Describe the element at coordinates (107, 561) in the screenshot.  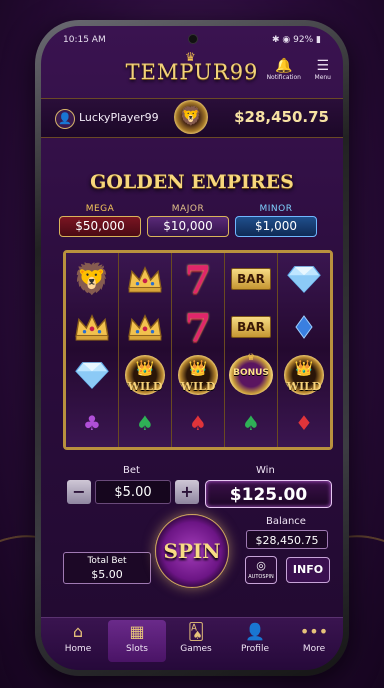
I see `total-bet-label: Total Bet` at that location.